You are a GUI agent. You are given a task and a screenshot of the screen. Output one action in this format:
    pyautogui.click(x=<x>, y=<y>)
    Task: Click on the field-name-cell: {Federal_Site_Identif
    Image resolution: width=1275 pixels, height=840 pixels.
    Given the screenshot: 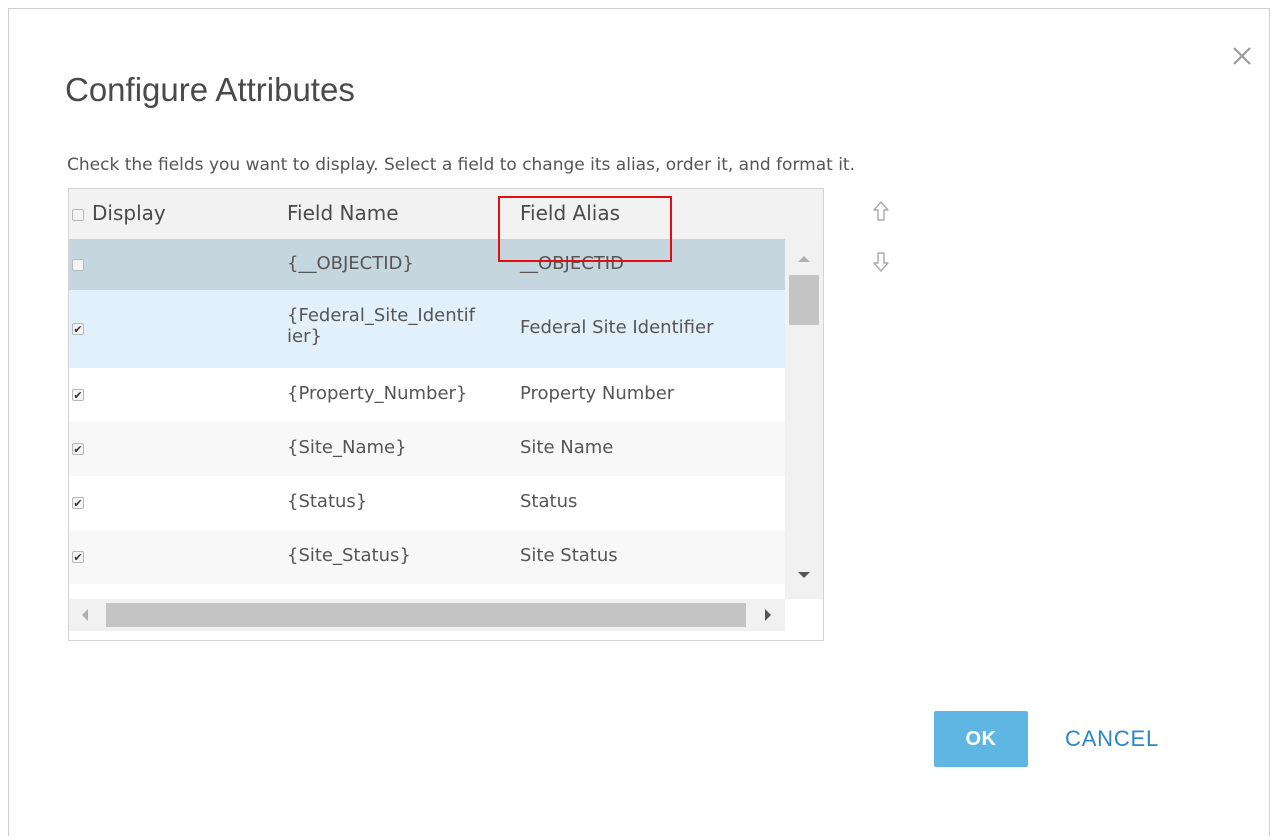 What is the action you would take?
    pyautogui.click(x=381, y=315)
    